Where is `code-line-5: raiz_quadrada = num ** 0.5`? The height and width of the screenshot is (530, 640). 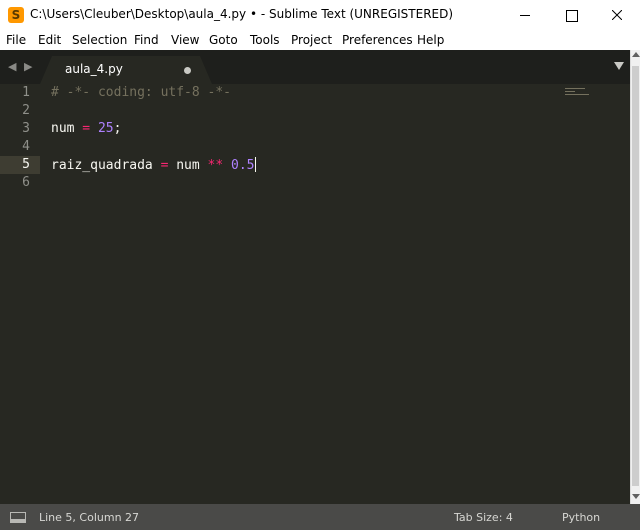 code-line-5: raiz_quadrada = num ** 0.5 is located at coordinates (153, 165).